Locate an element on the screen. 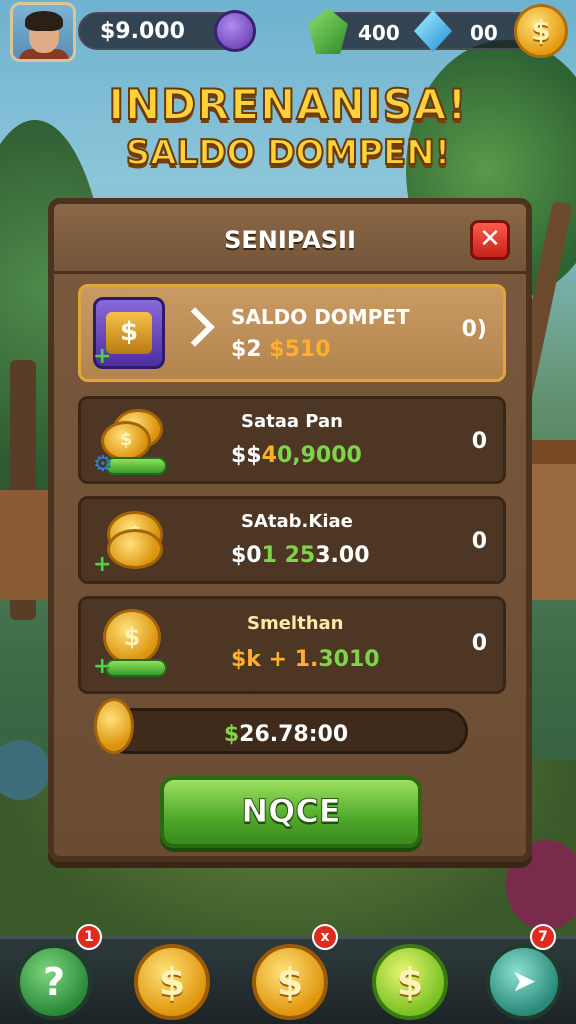  blue-gem-value: 00 is located at coordinates (484, 33).